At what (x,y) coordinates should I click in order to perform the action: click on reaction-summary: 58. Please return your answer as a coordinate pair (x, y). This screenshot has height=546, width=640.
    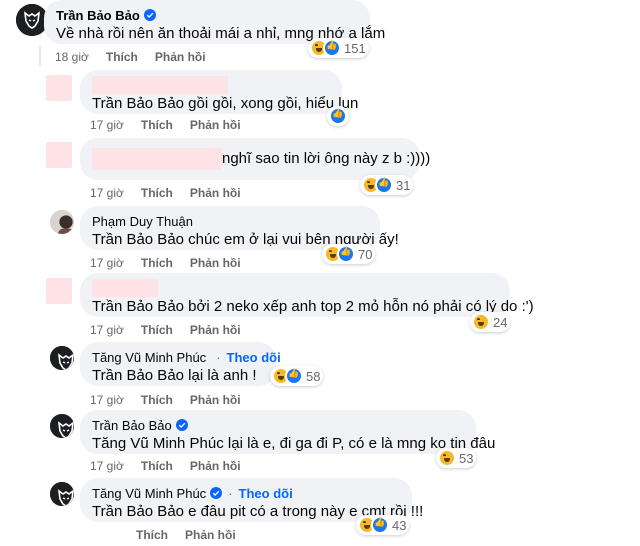
    Looking at the image, I should click on (297, 376).